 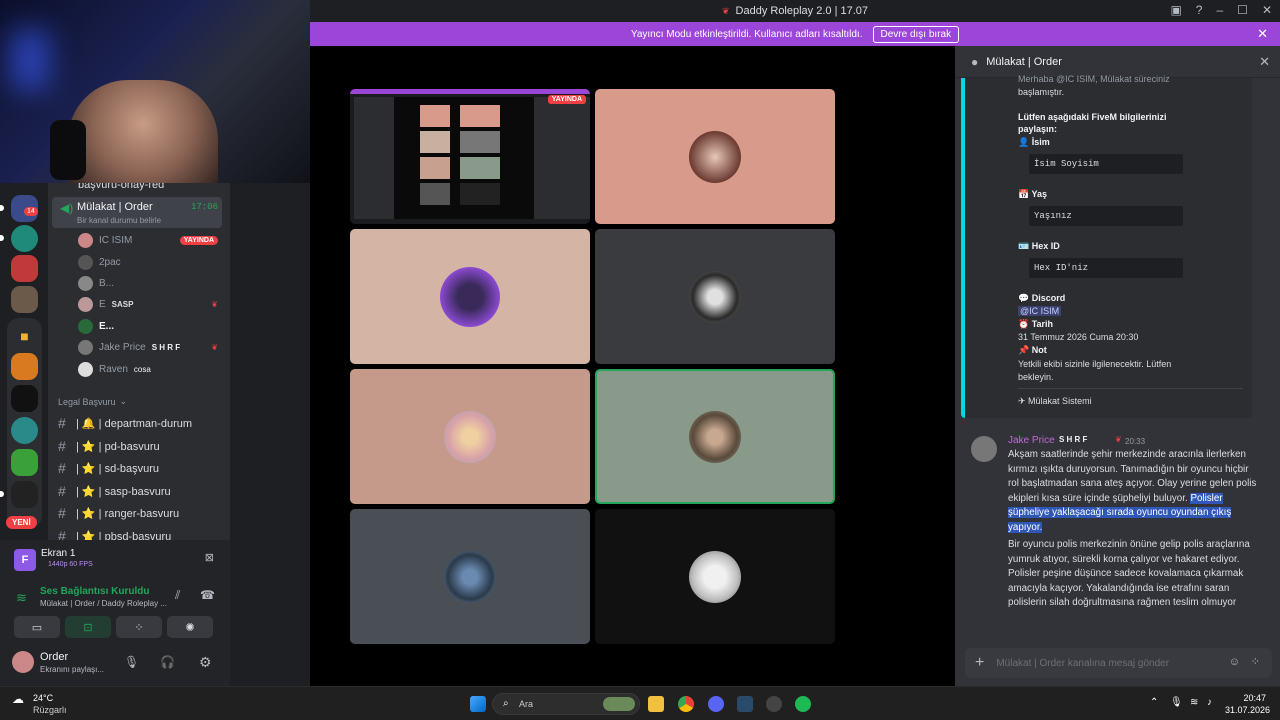 What do you see at coordinates (70, 564) in the screenshot?
I see `screen-share-quality: 1440p 60 FPS` at bounding box center [70, 564].